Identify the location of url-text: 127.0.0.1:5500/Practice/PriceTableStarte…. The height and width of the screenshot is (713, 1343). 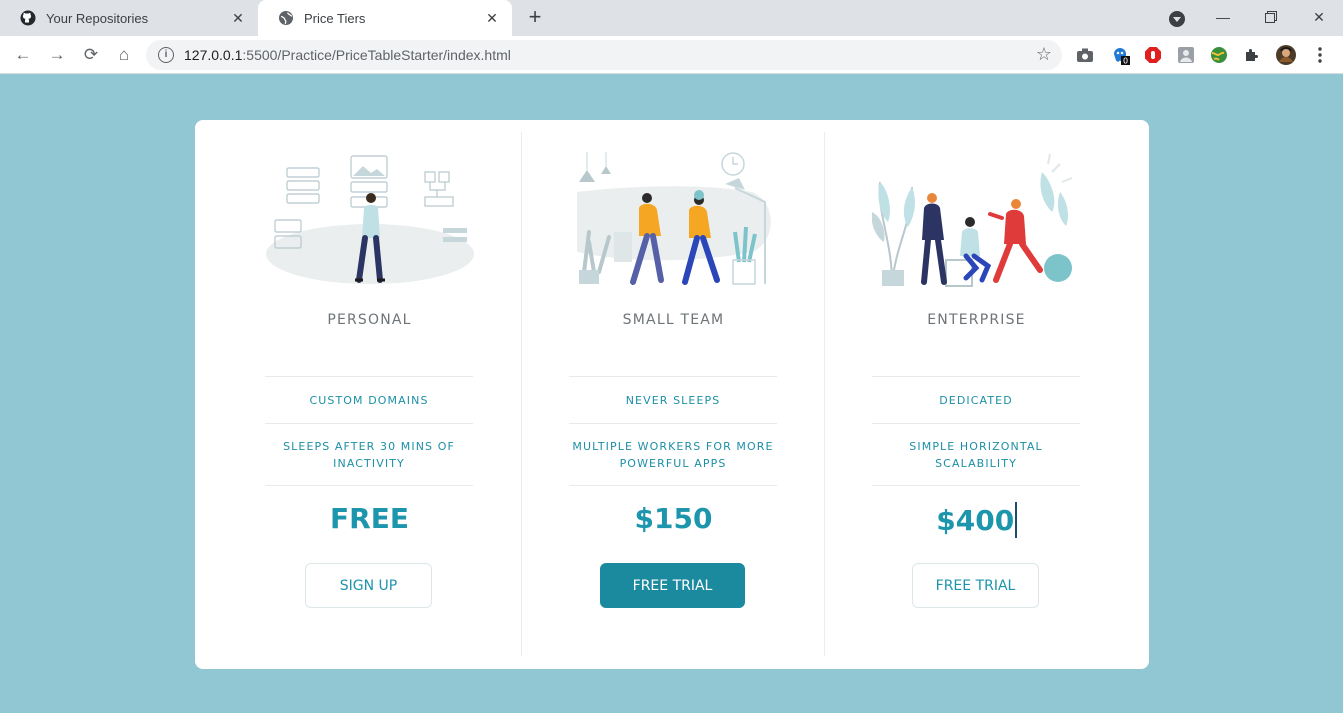
(347, 55).